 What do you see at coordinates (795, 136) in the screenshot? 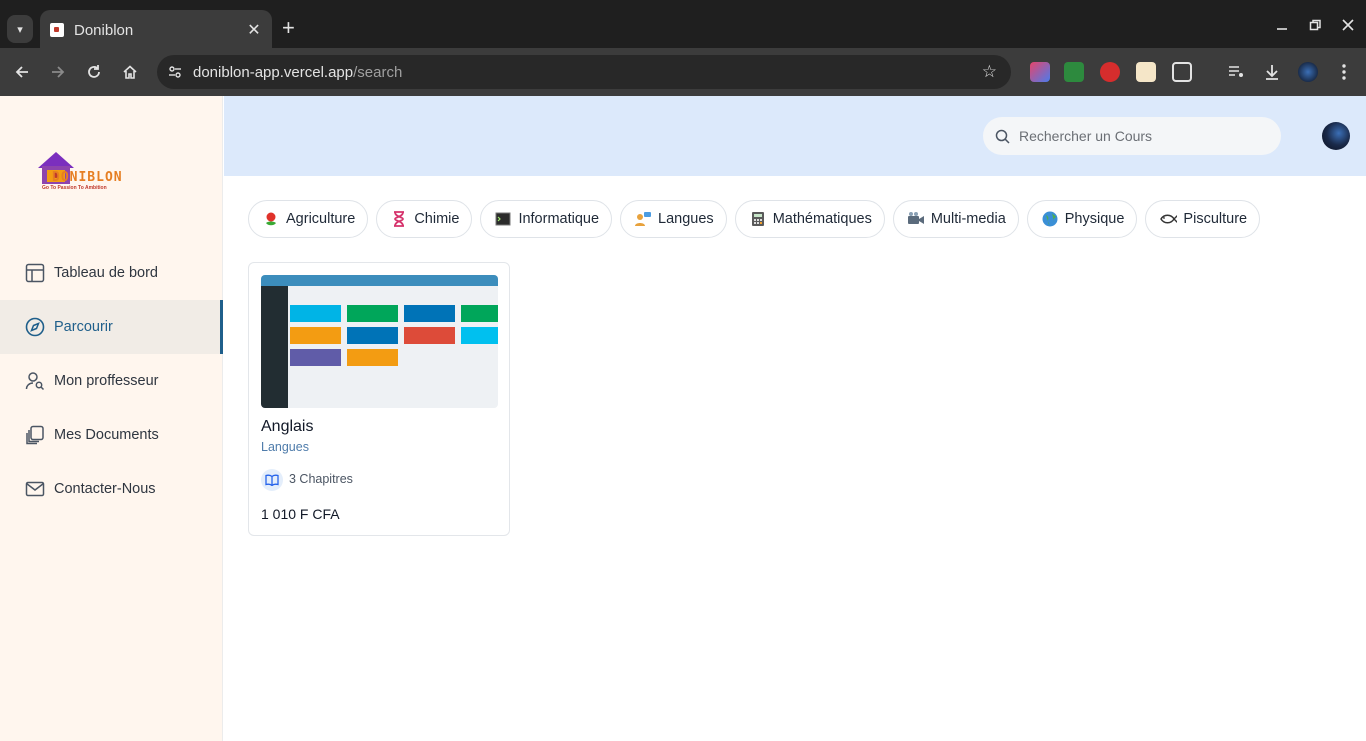
I see `top-header` at bounding box center [795, 136].